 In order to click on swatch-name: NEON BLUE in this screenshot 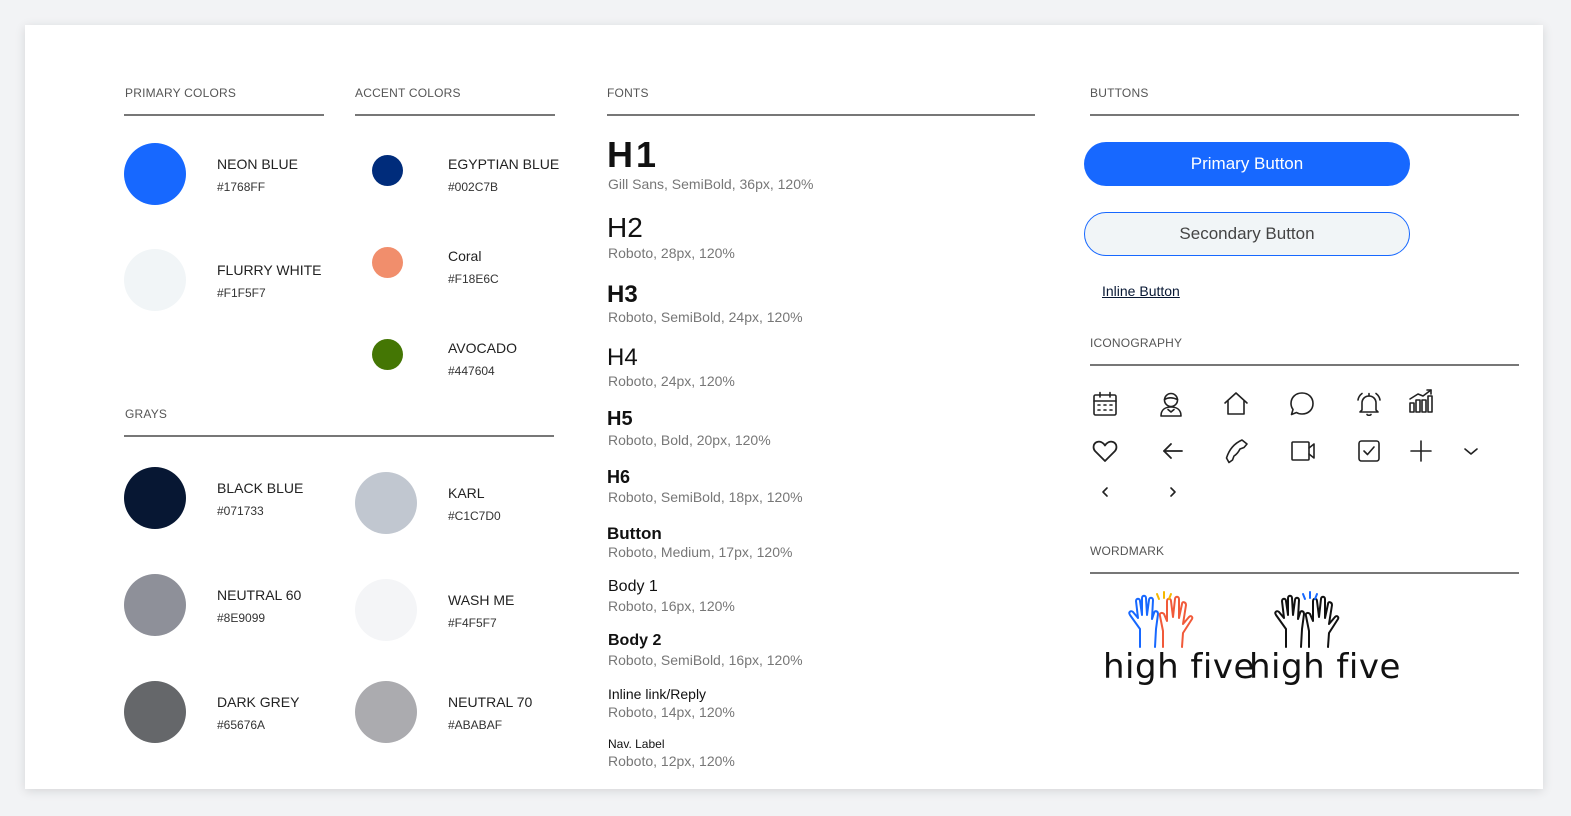, I will do `click(257, 164)`.